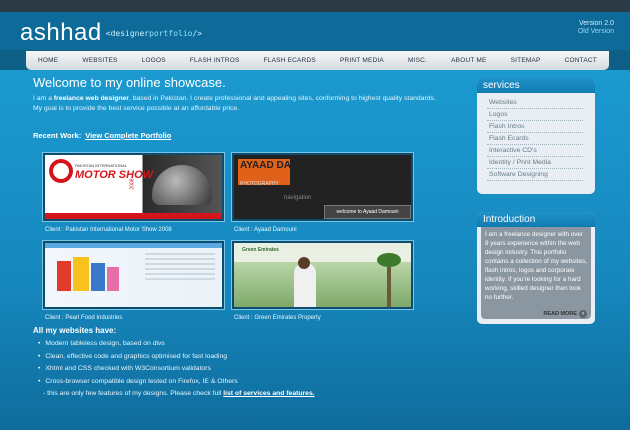 The height and width of the screenshot is (430, 630). I want to click on service-item-flash-intros: Flash Intros, so click(535, 127).